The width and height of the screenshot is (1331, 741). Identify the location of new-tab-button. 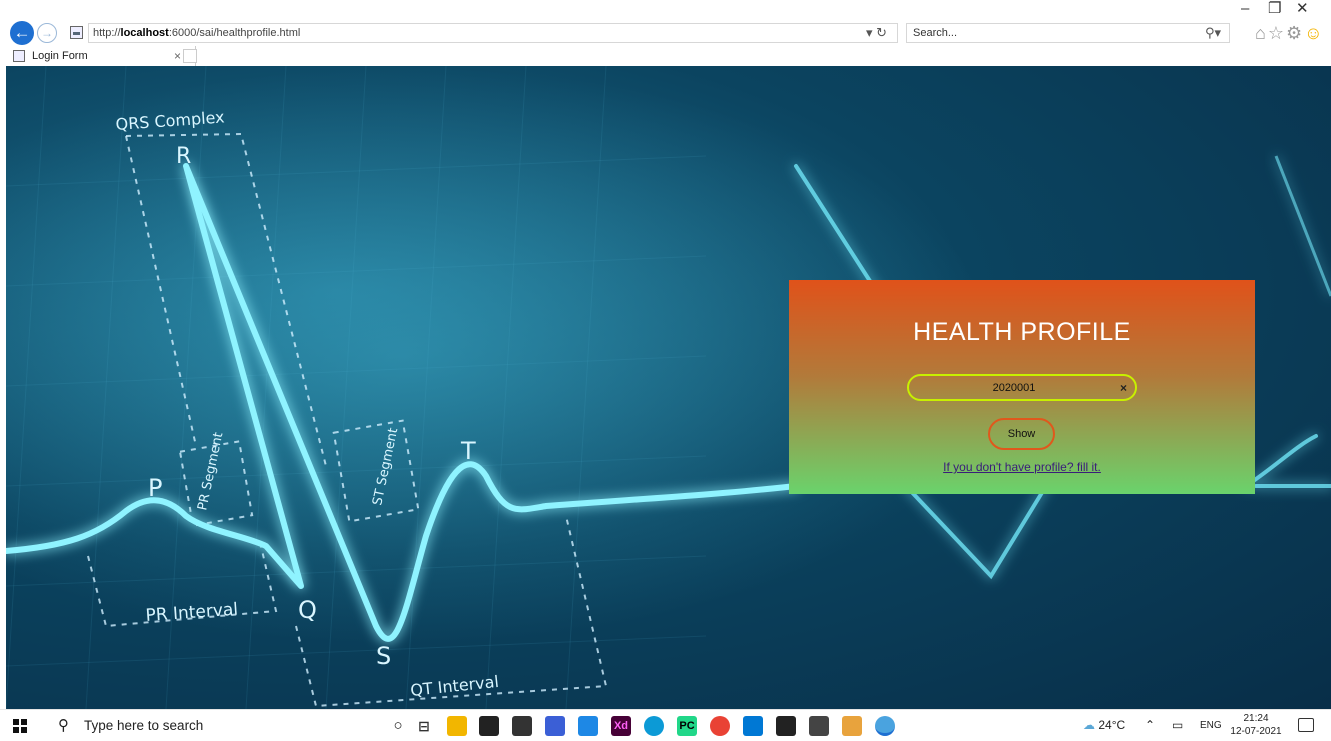
(190, 56).